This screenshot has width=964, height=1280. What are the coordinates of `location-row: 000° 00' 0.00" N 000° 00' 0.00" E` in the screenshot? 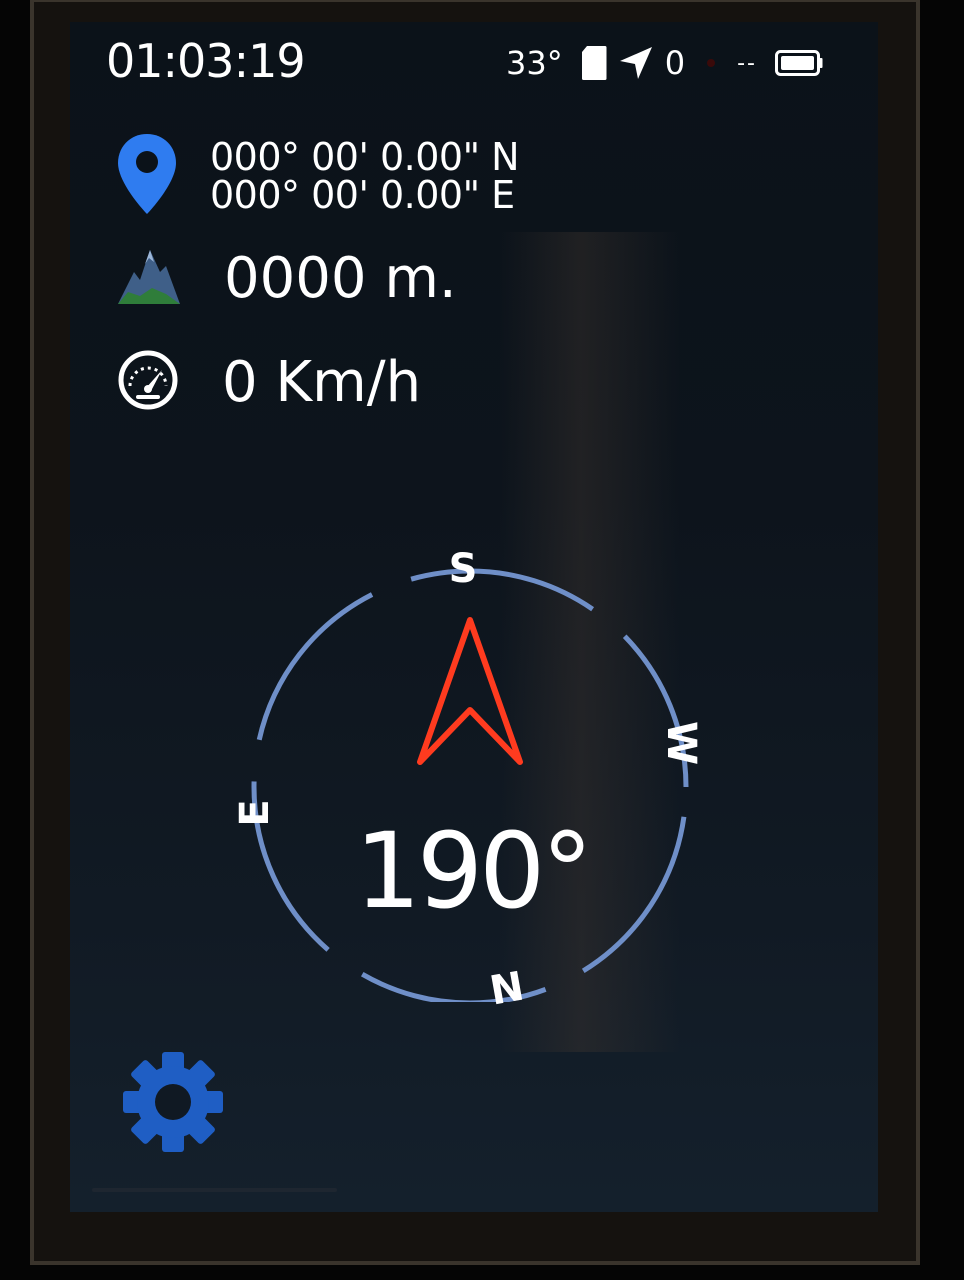 It's located at (318, 176).